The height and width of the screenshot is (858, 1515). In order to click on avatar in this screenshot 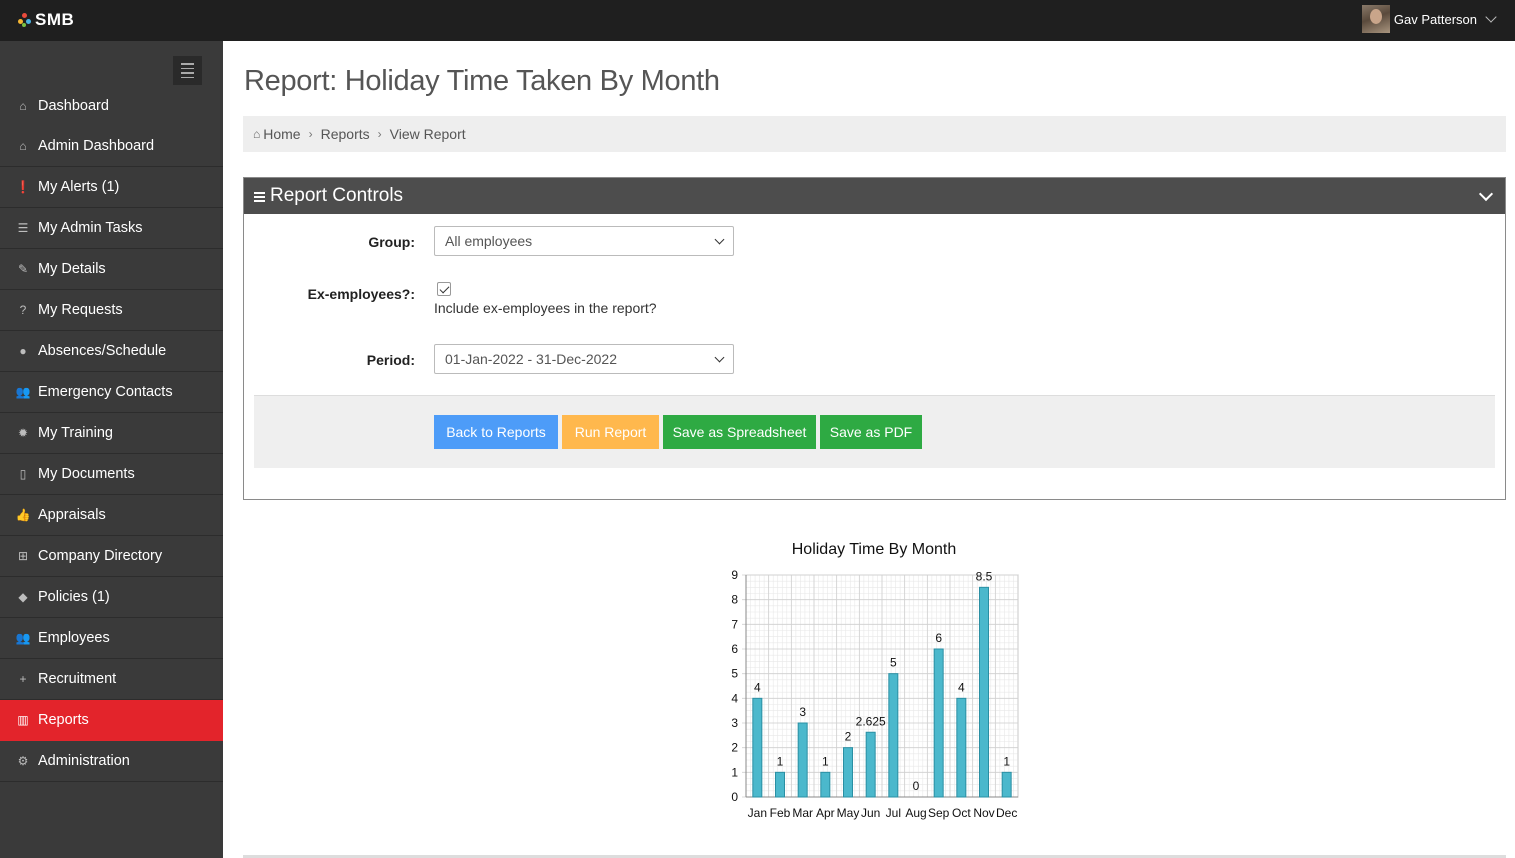, I will do `click(1375, 19)`.